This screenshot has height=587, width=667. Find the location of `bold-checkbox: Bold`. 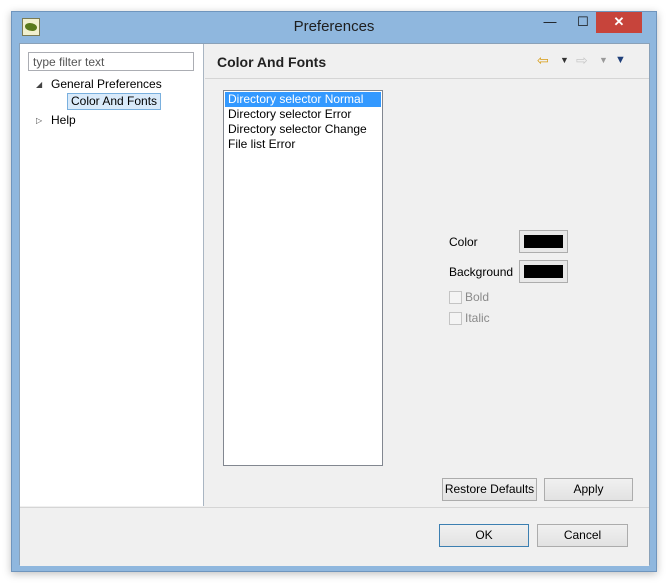

bold-checkbox: Bold is located at coordinates (469, 297).